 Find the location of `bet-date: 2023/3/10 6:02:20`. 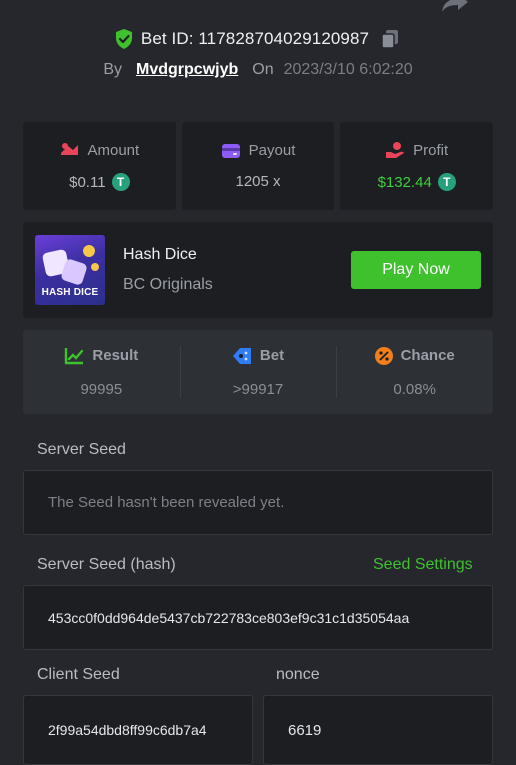

bet-date: 2023/3/10 6:02:20 is located at coordinates (348, 69).